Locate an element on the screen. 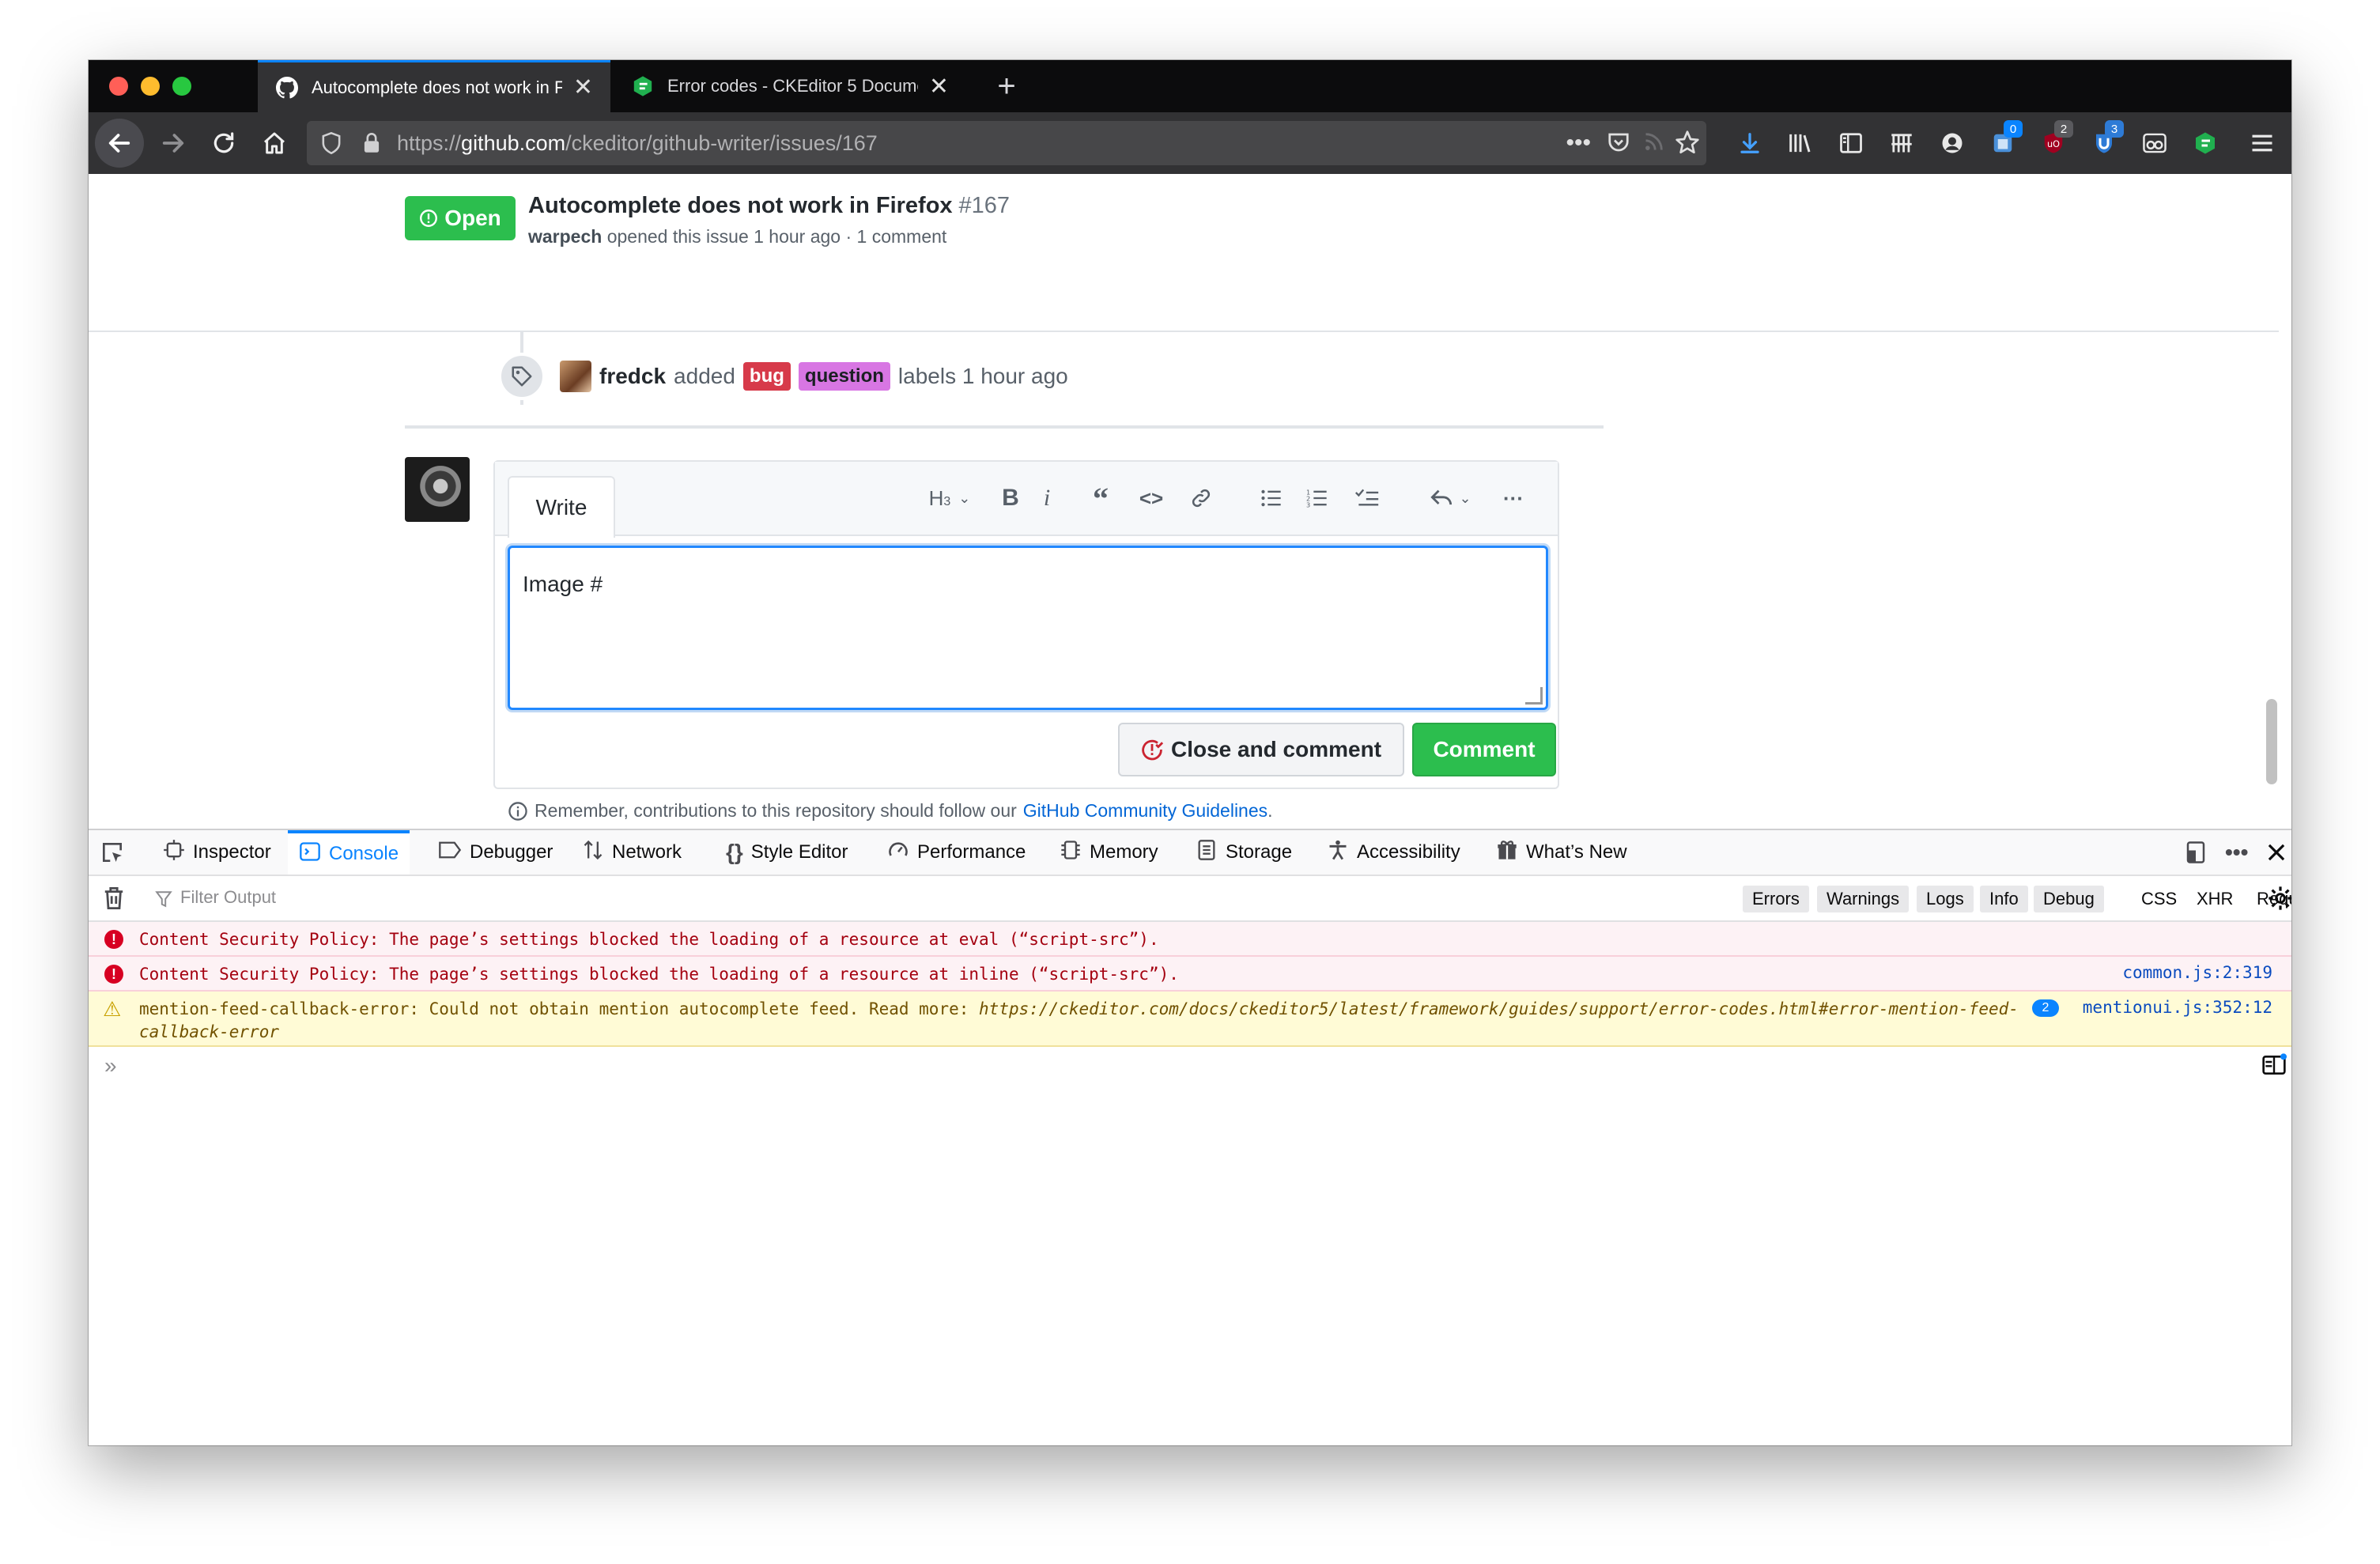 Image resolution: width=2380 pixels, height=1564 pixels. minimize-window-button is located at coordinates (150, 86).